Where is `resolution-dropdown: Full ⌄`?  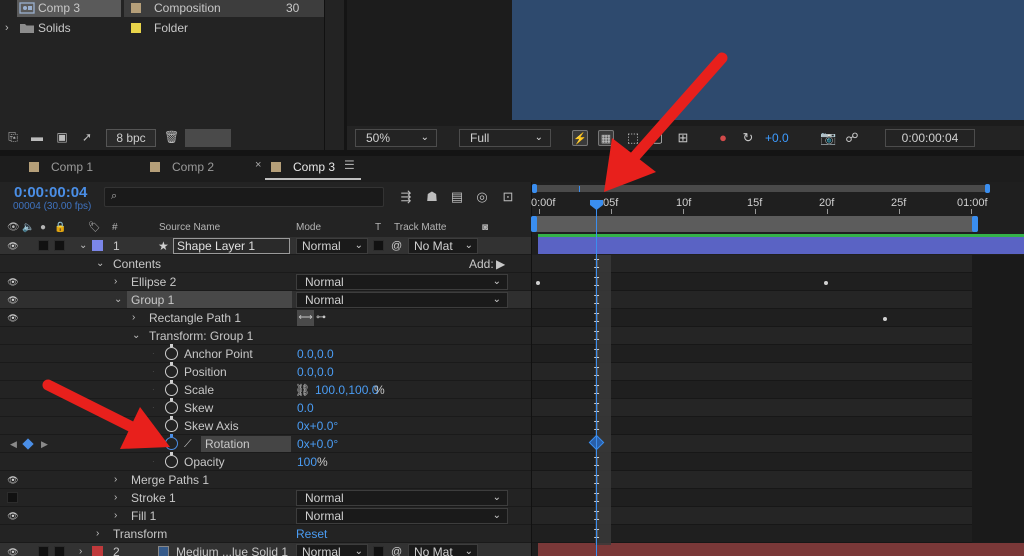
resolution-dropdown: Full ⌄ is located at coordinates (505, 138).